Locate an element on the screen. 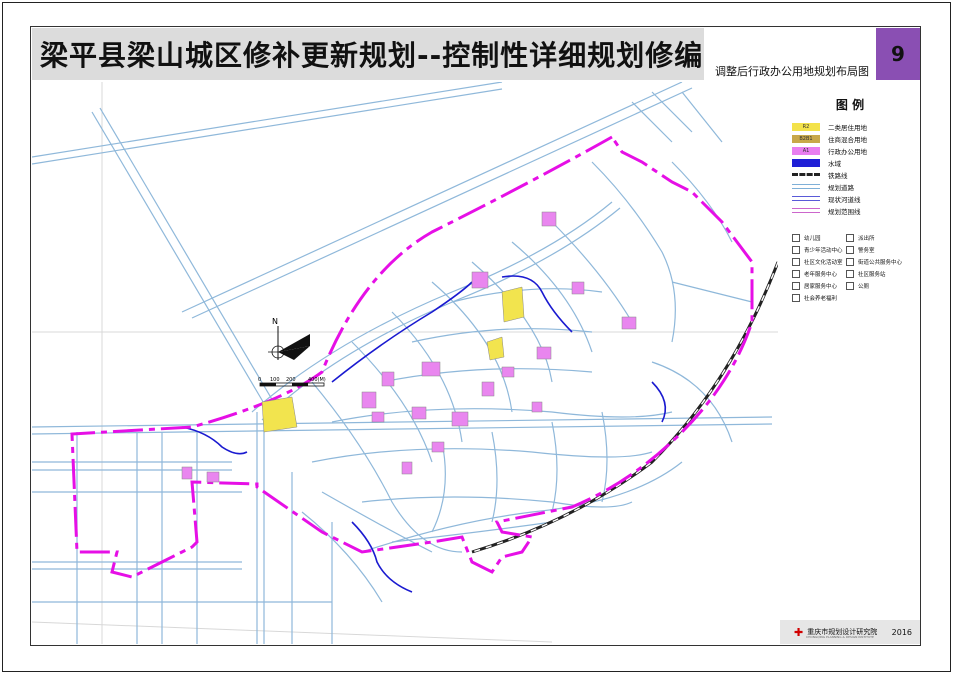 This screenshot has height=676, width=955. facility-legend-item: 青少年活动中心 is located at coordinates (819, 250).